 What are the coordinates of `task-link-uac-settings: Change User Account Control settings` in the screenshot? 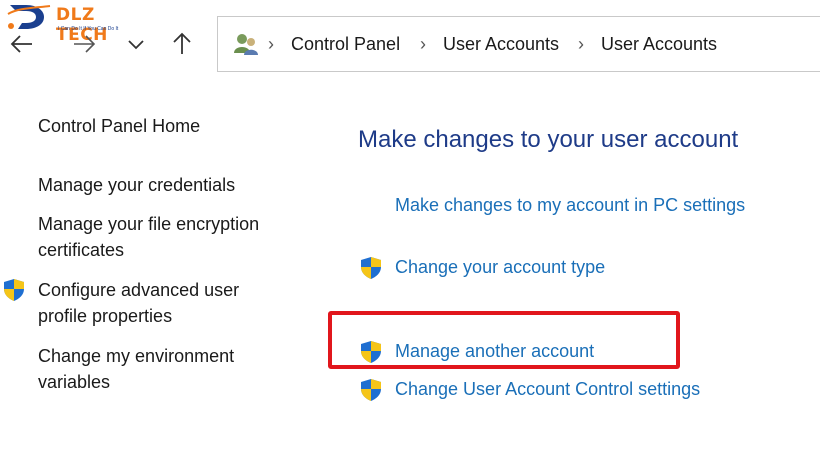 It's located at (547, 389).